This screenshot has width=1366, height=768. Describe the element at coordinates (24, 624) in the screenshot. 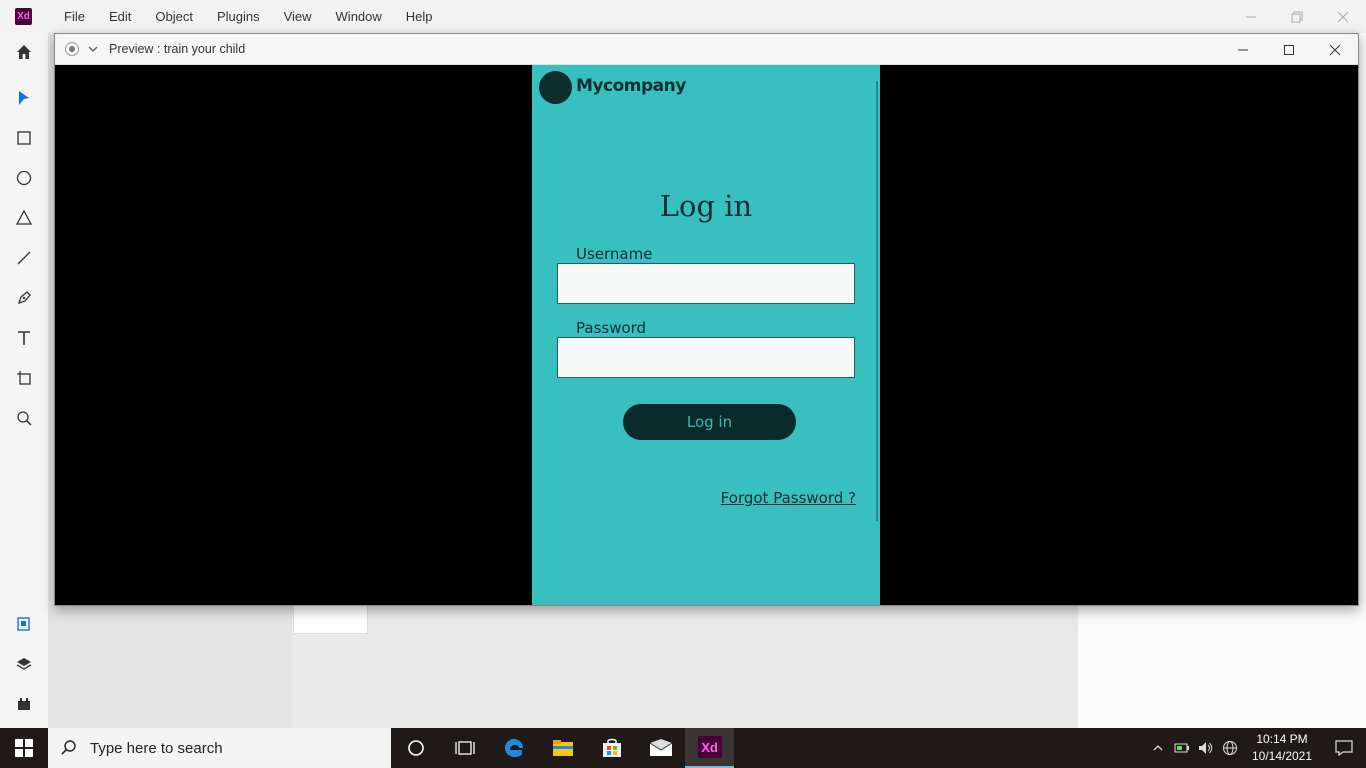

I see `document-assets-icon` at that location.